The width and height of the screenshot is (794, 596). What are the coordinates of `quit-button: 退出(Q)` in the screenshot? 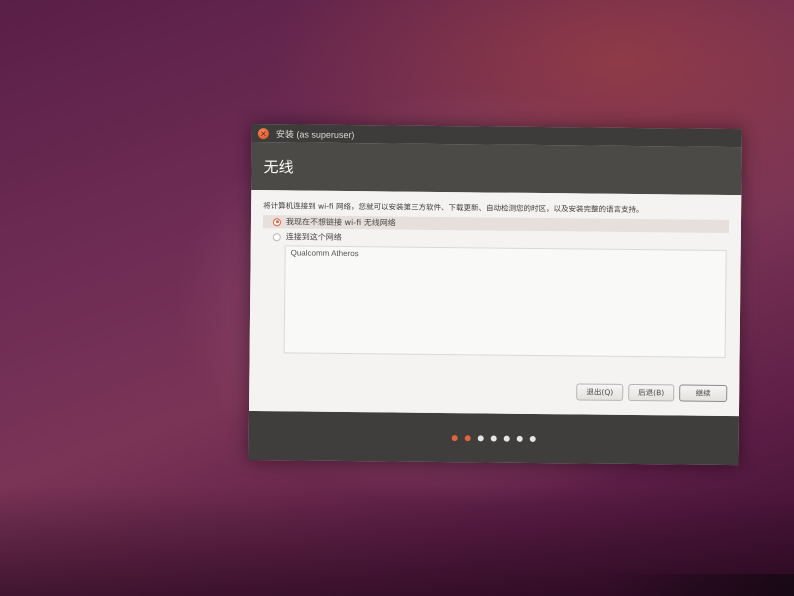 It's located at (600, 392).